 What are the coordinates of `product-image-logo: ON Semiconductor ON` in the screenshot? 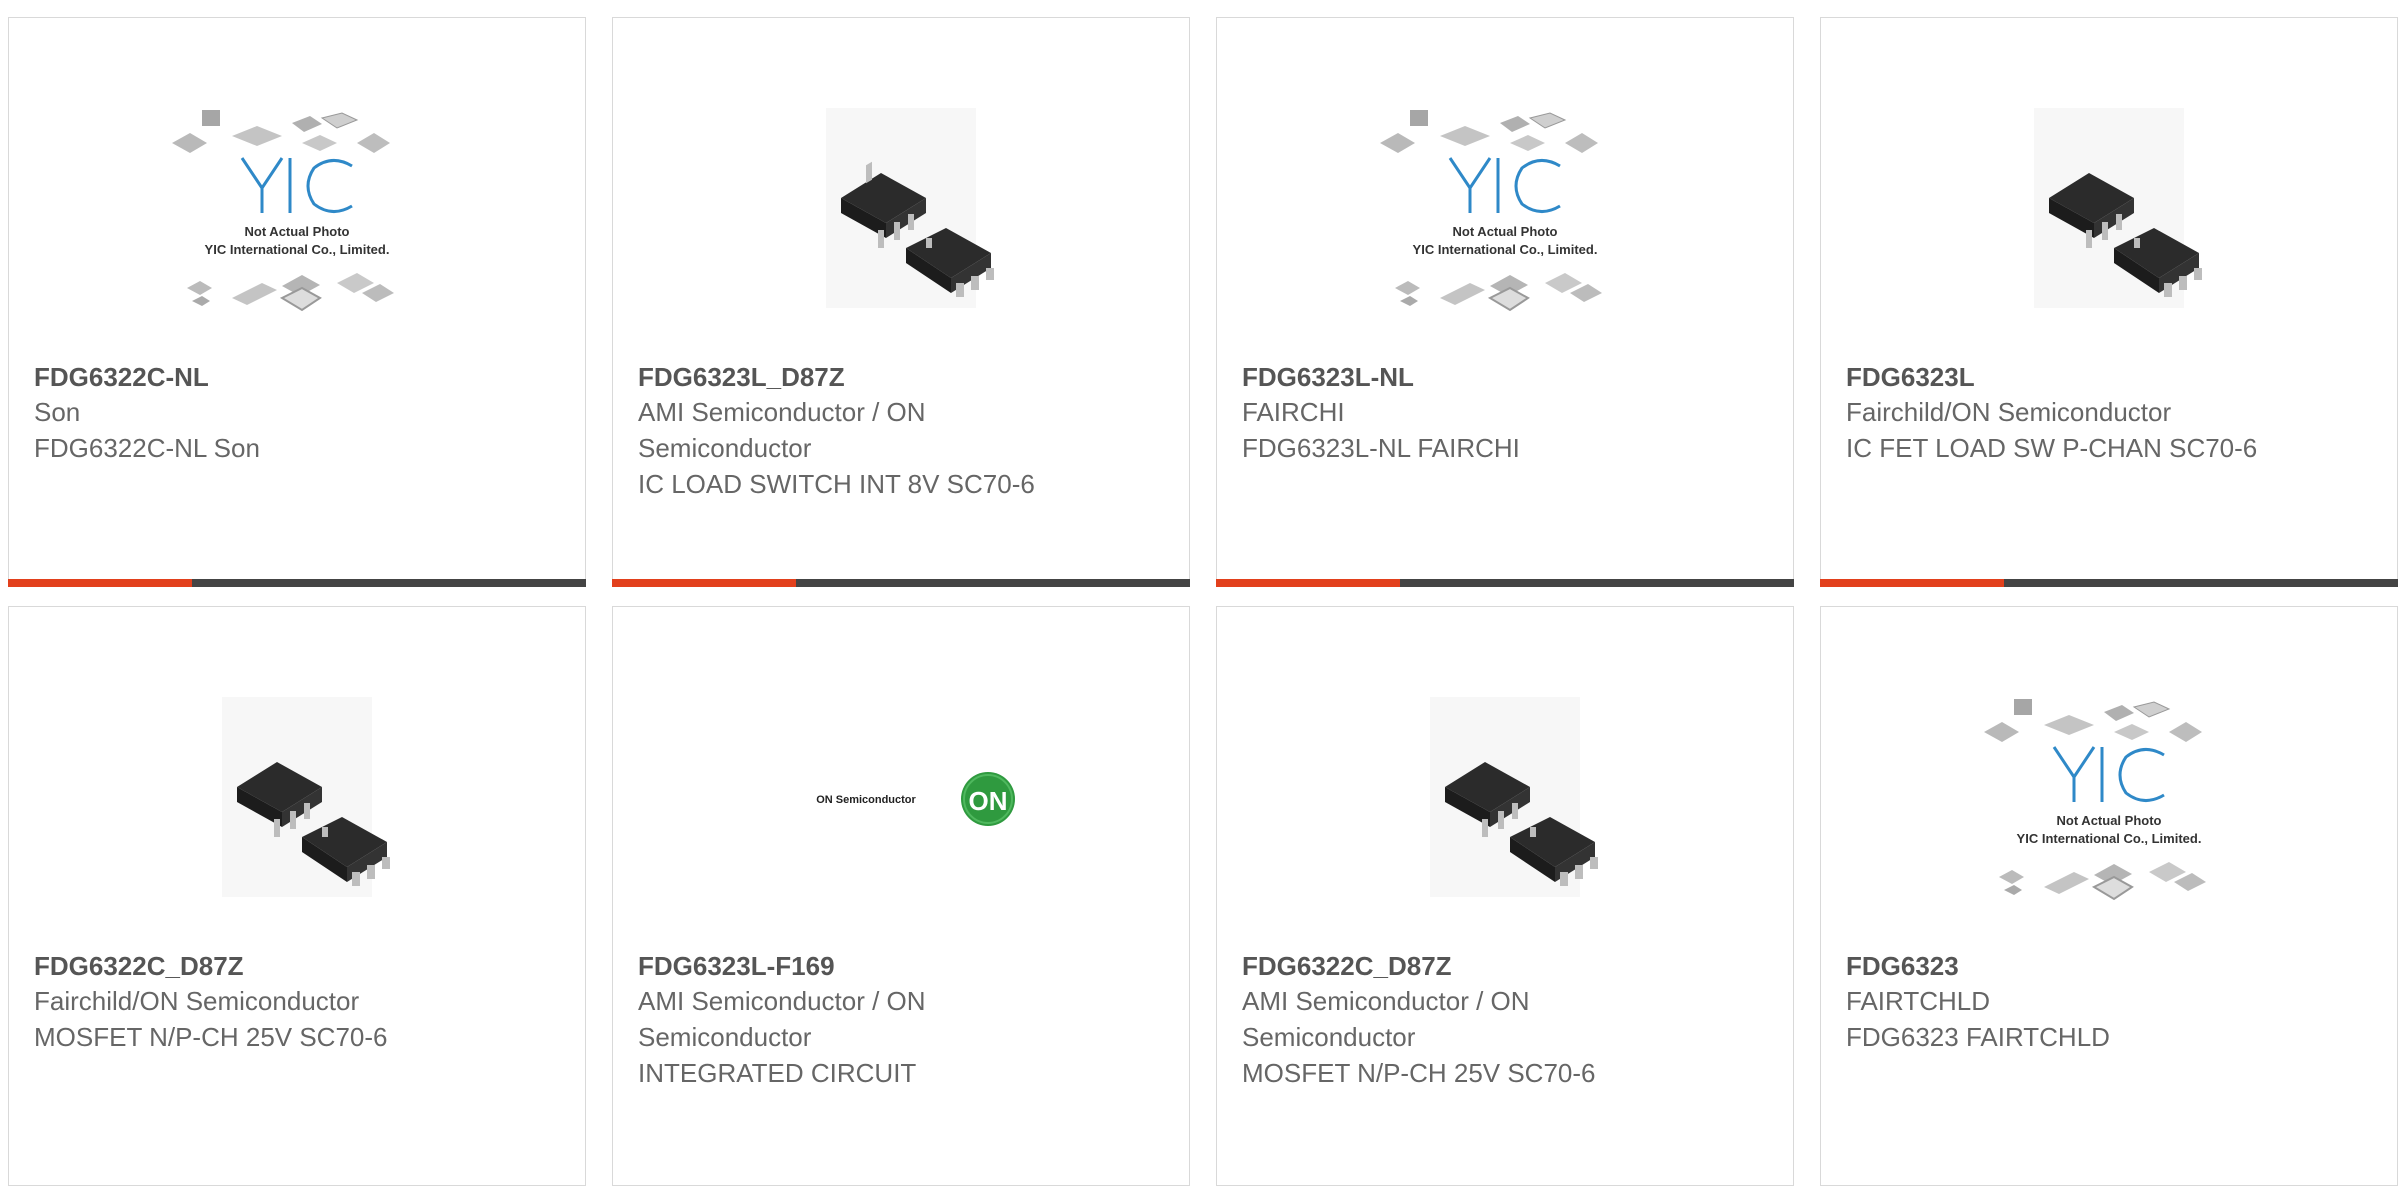 It's located at (901, 797).